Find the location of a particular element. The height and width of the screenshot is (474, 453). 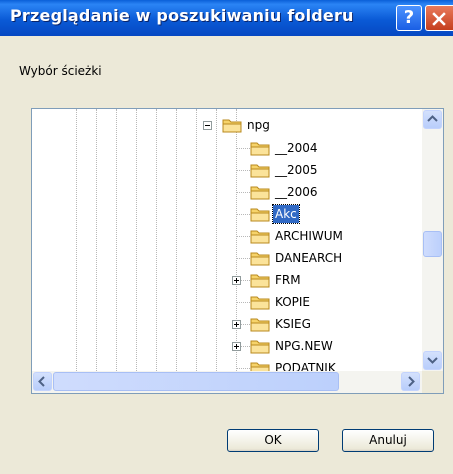

cancel-button: Anuluj is located at coordinates (388, 440).